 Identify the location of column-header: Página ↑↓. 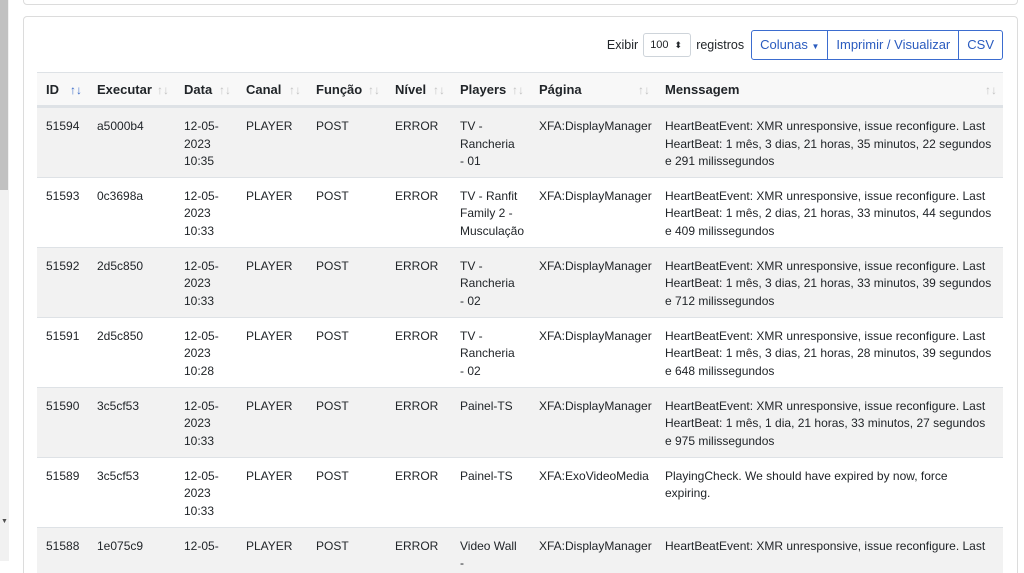
(593, 90).